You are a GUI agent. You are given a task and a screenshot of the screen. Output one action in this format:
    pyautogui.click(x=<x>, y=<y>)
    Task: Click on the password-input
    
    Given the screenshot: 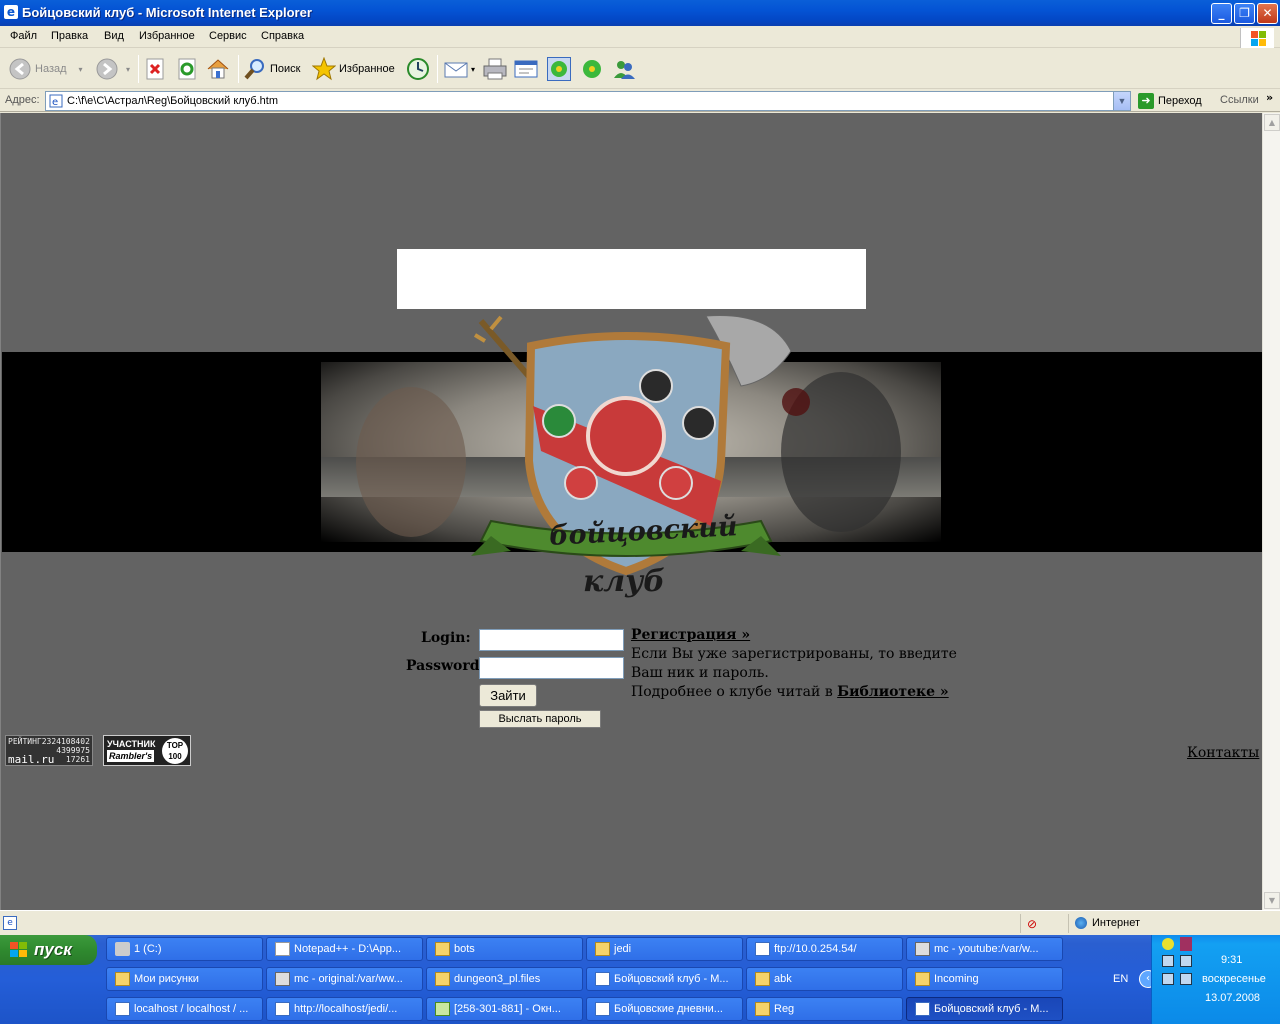 What is the action you would take?
    pyautogui.click(x=551, y=668)
    